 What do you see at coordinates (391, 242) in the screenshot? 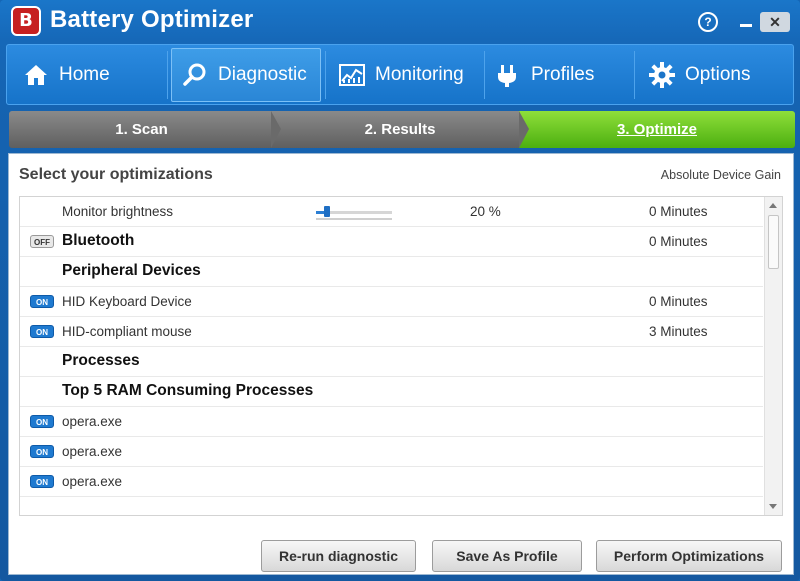
I see `list-item: OFF Bluetooth 0 Minutes` at bounding box center [391, 242].